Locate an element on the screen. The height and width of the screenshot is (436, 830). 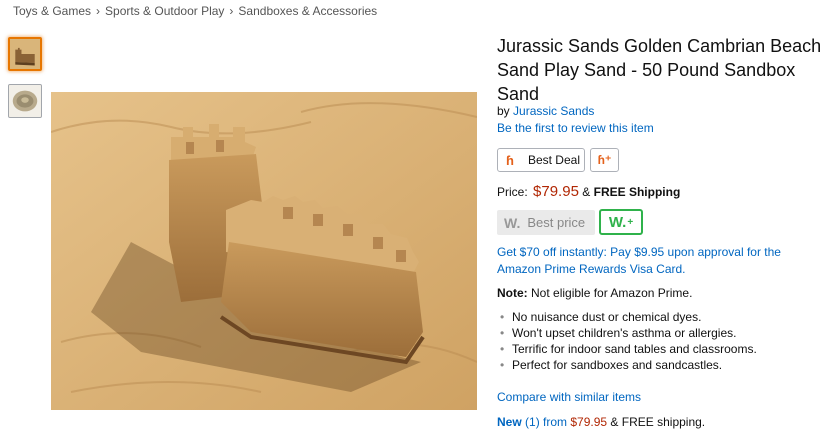
breadcrumb-item-sandboxes: Sandboxes & Accessories is located at coordinates (307, 11).